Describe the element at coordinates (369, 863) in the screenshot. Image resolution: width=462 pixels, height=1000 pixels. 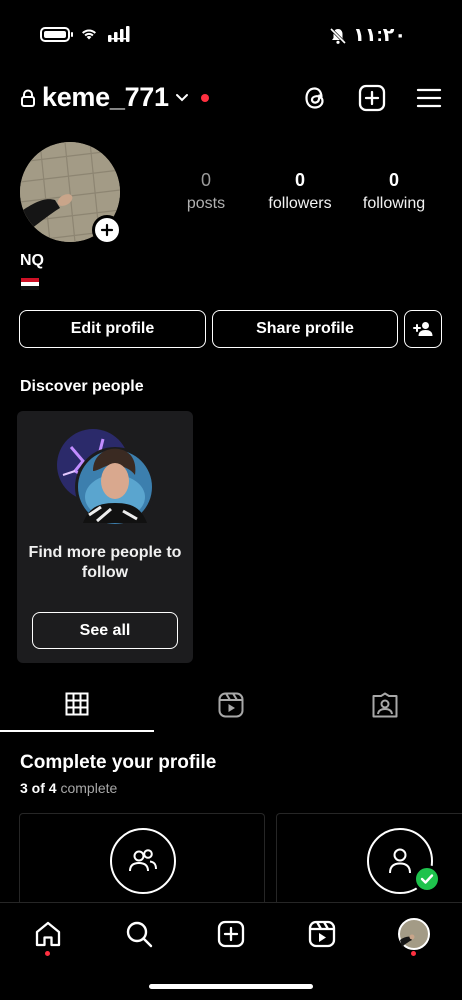
I see `profile-photo-task-card` at that location.